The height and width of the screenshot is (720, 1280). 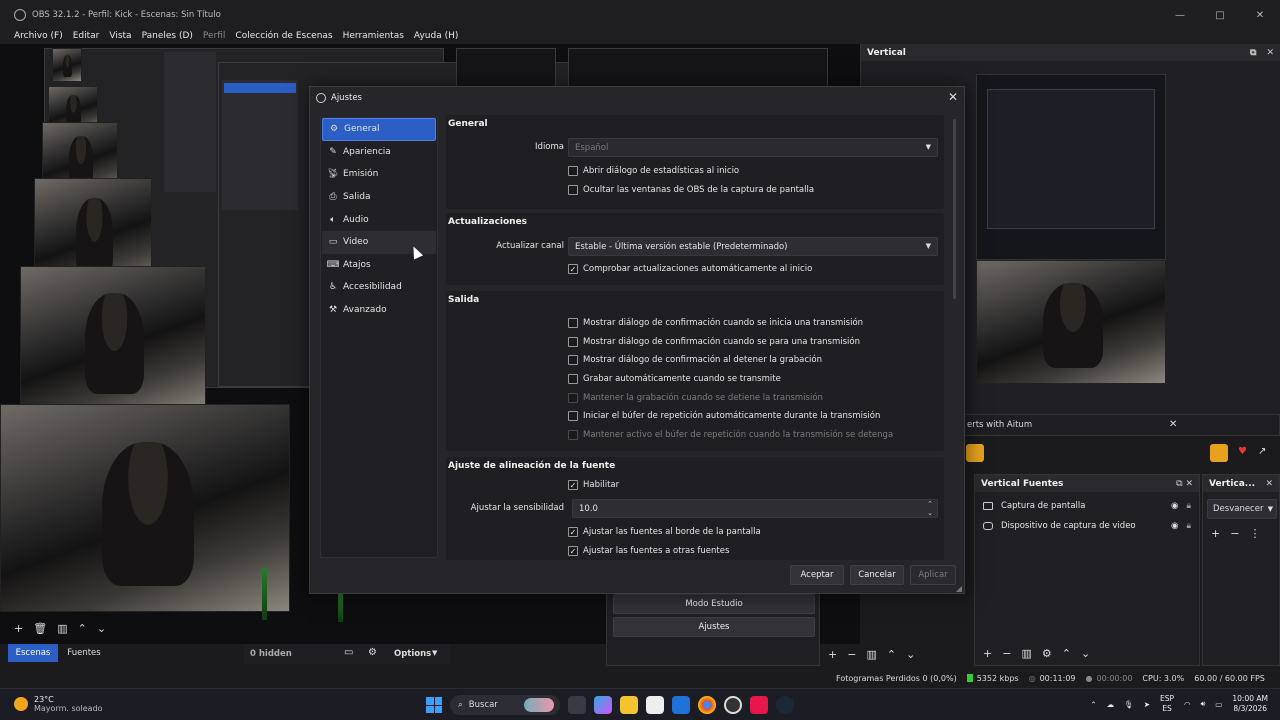 What do you see at coordinates (379, 310) in the screenshot?
I see `sidebar-item-avanzado: ⚒ Avanzado` at bounding box center [379, 310].